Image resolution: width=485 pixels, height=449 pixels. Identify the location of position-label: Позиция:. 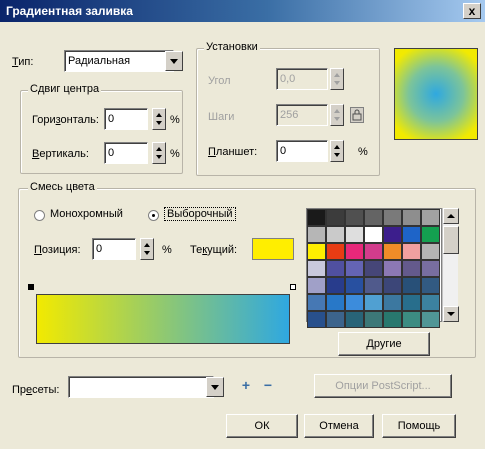
(57, 250).